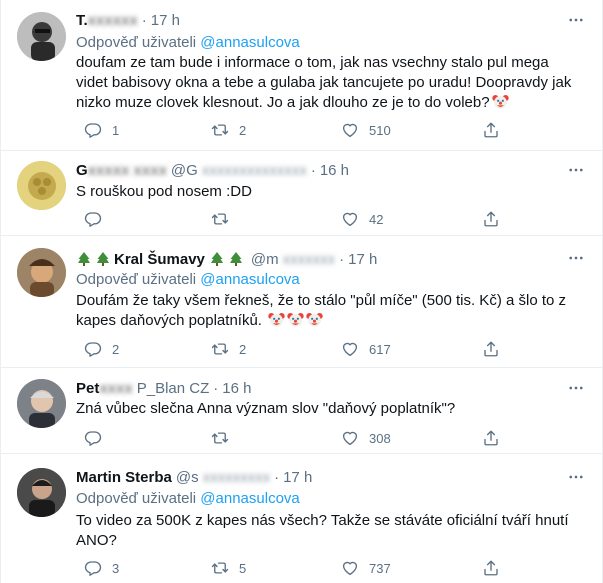 This screenshot has height=583, width=603. Describe the element at coordinates (284, 438) in the screenshot. I see `action-bar: 308` at that location.